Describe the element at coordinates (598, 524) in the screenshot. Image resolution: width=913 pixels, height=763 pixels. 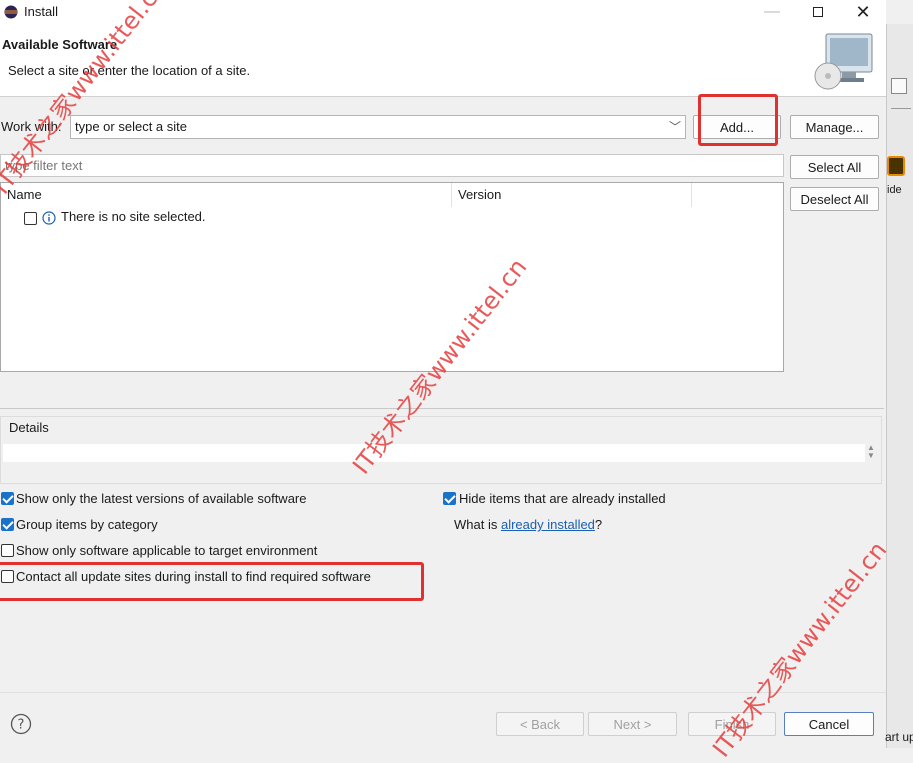
I see `what-is-suffix: ?` at that location.